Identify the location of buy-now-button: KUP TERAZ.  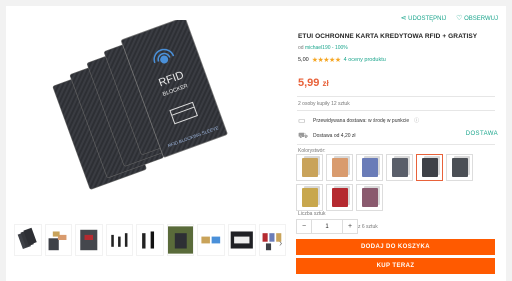
(395, 266).